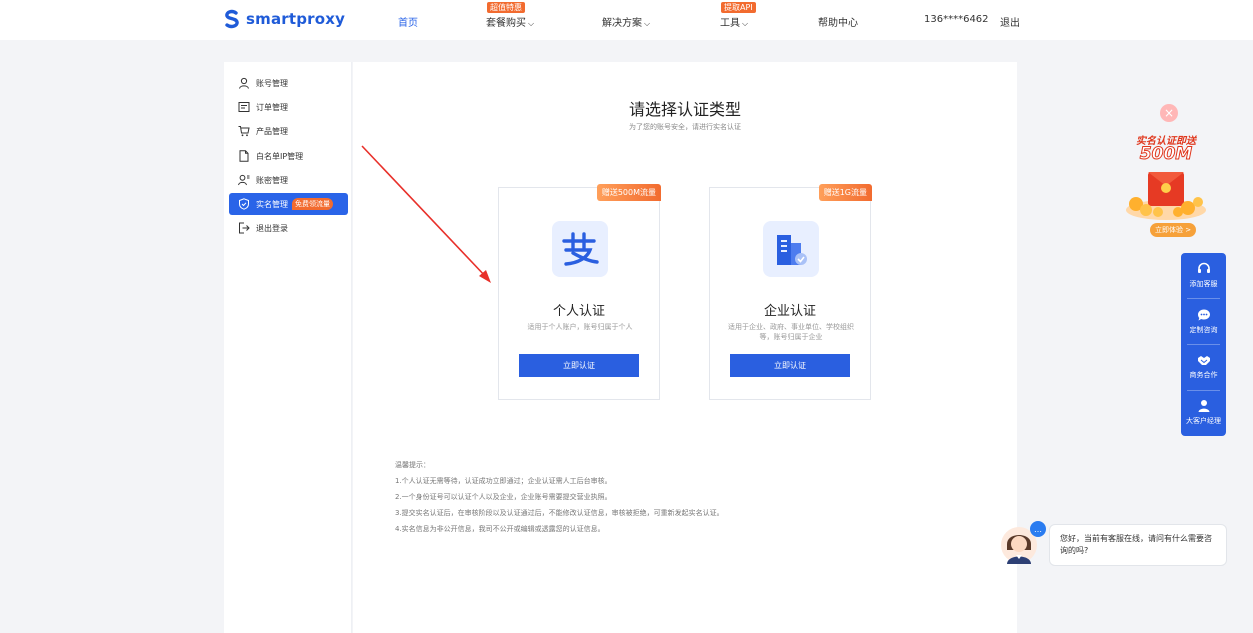  I want to click on tool-label: 大客户经理, so click(1203, 421).